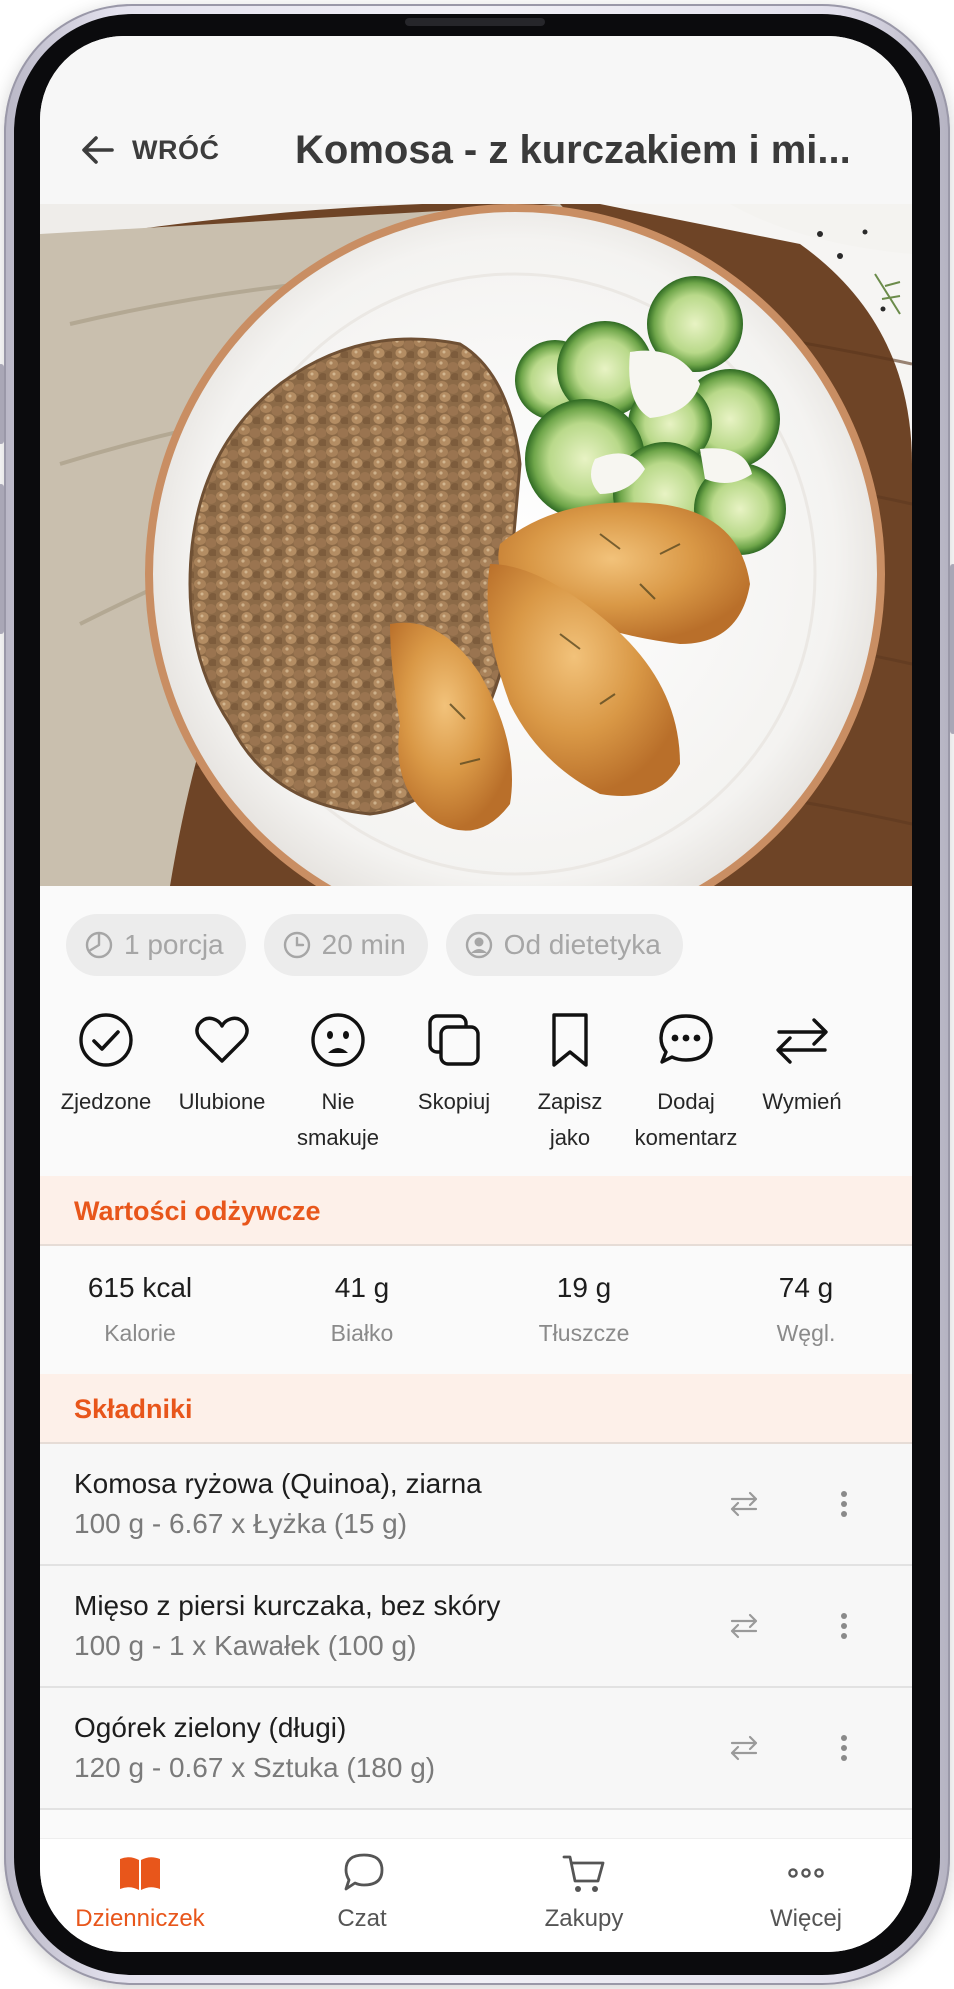 The width and height of the screenshot is (954, 1989). I want to click on ingredient-name: Komosa ryżowa (Quinoa), ziarna, so click(278, 1483).